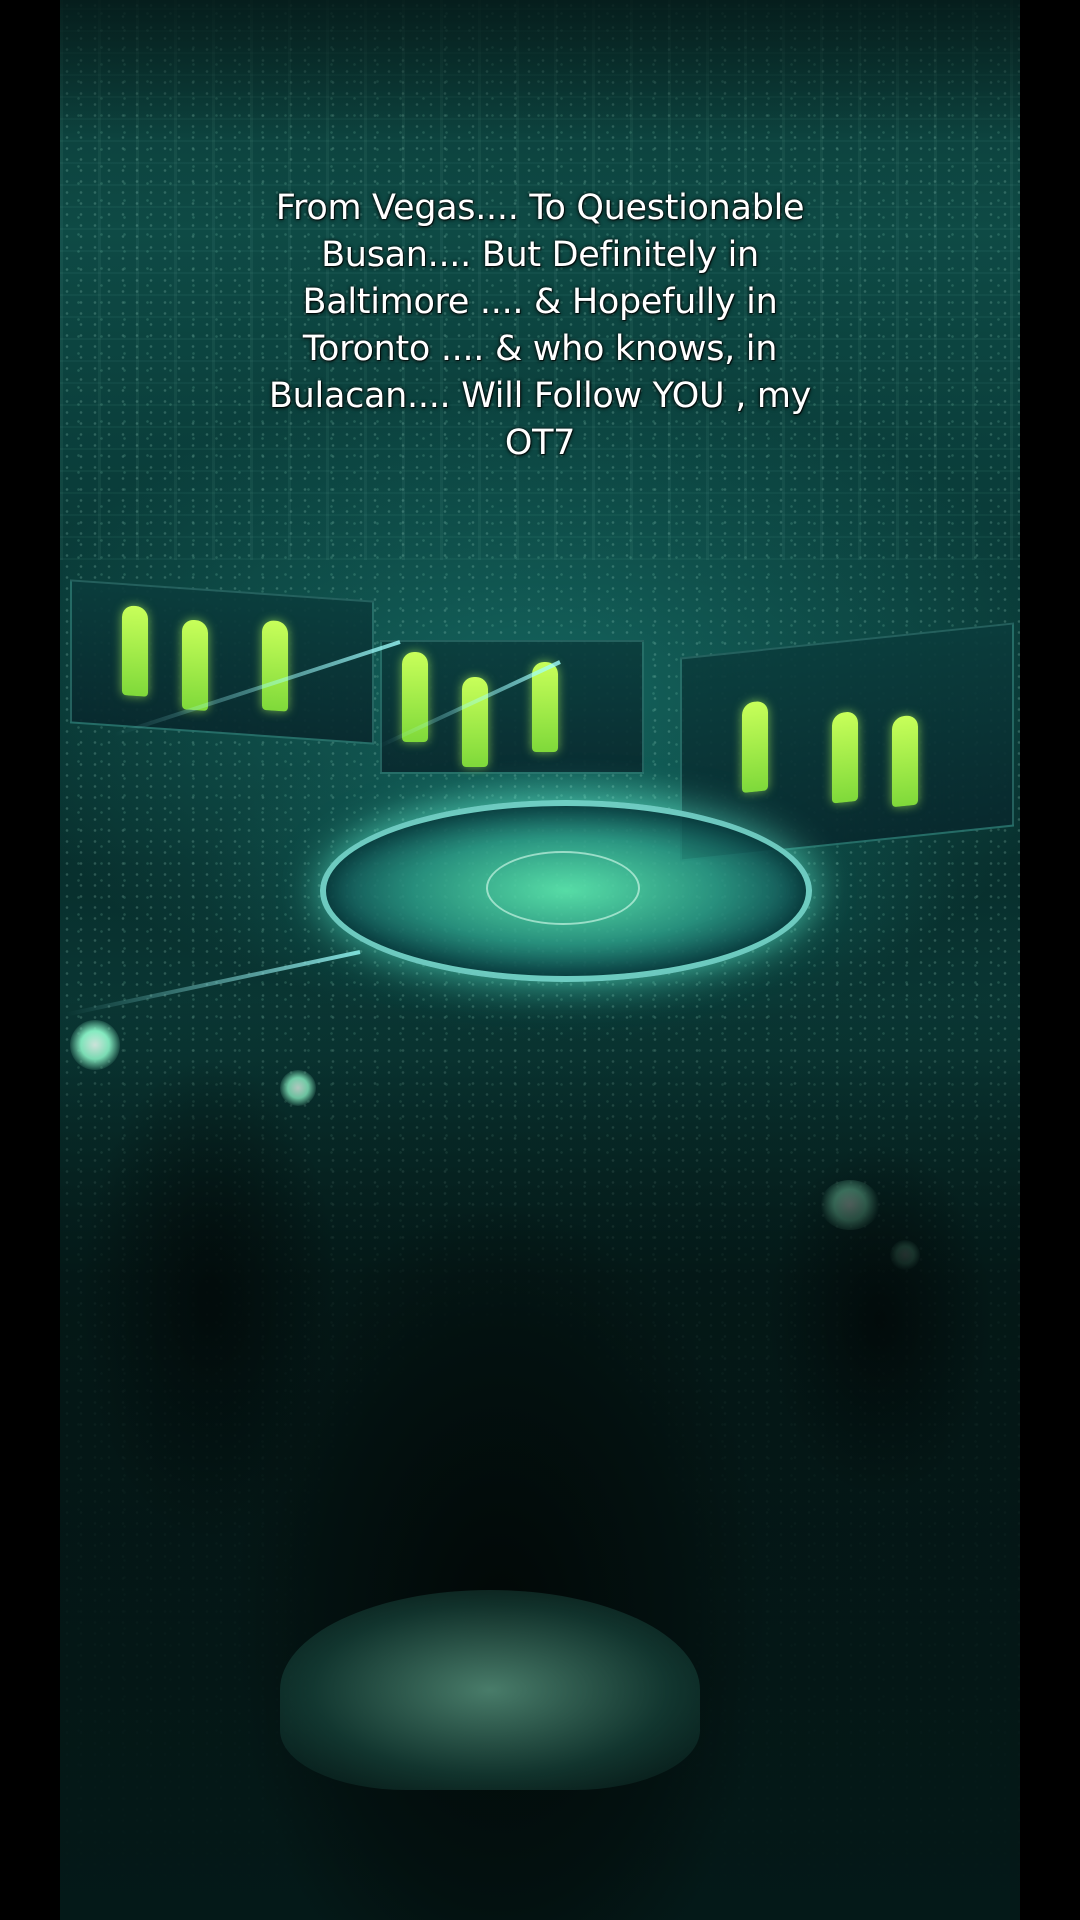  What do you see at coordinates (490, 1690) in the screenshot?
I see `audience-shirt-collar` at bounding box center [490, 1690].